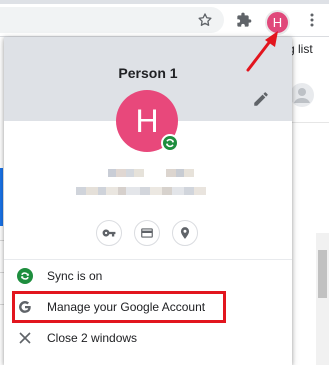  I want to click on edit-profile-button, so click(261, 99).